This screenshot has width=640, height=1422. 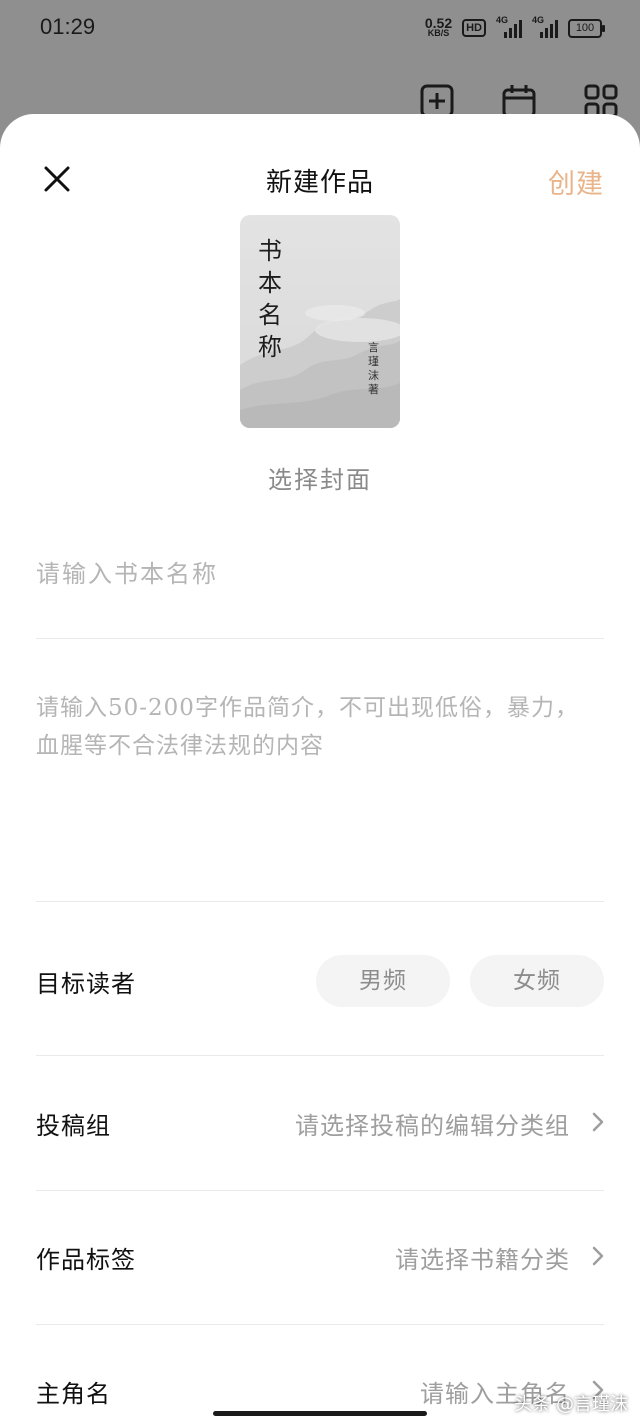 I want to click on work-tags-label: 作品标签, so click(x=86, y=1260).